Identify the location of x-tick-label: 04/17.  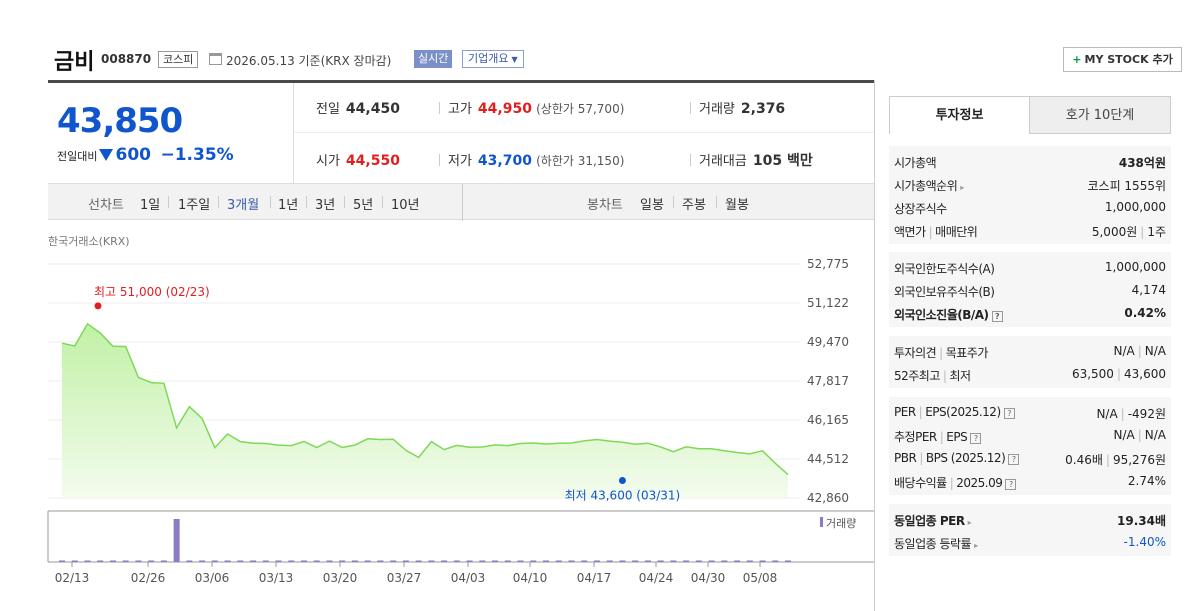
(594, 578).